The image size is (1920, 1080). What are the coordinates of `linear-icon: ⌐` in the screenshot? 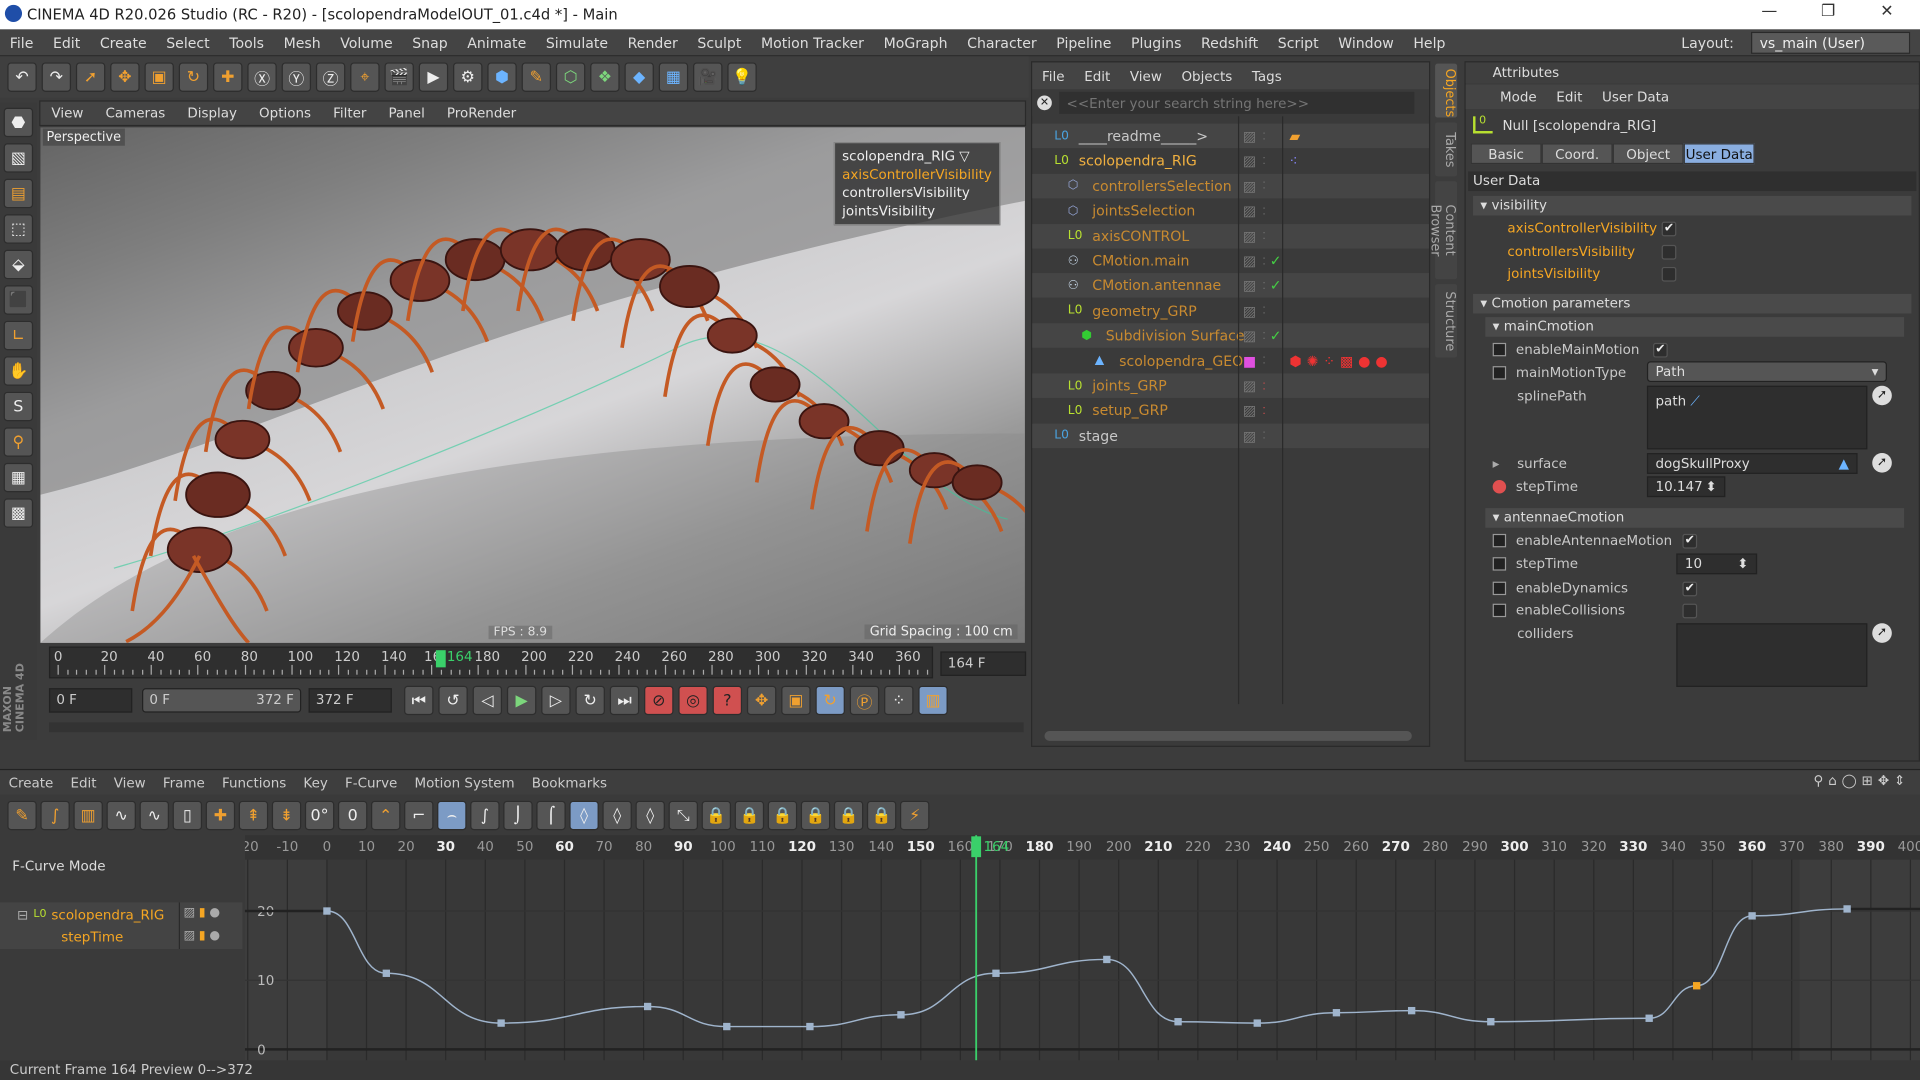 It's located at (419, 815).